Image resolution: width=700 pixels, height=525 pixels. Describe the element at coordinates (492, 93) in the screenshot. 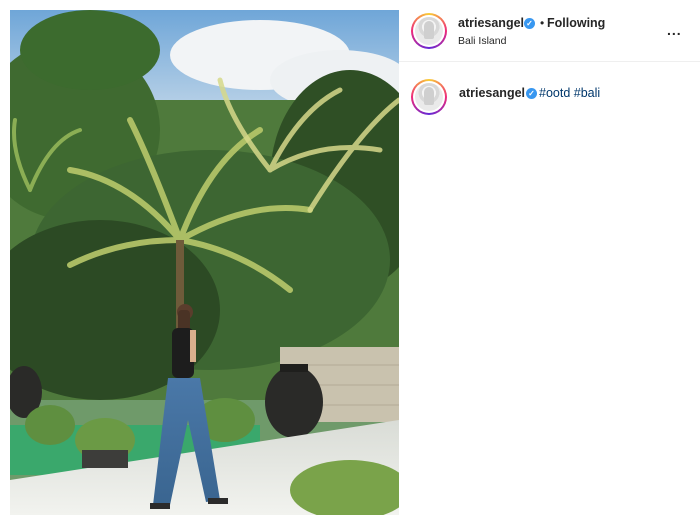

I see `caption-username: atriesangel` at that location.